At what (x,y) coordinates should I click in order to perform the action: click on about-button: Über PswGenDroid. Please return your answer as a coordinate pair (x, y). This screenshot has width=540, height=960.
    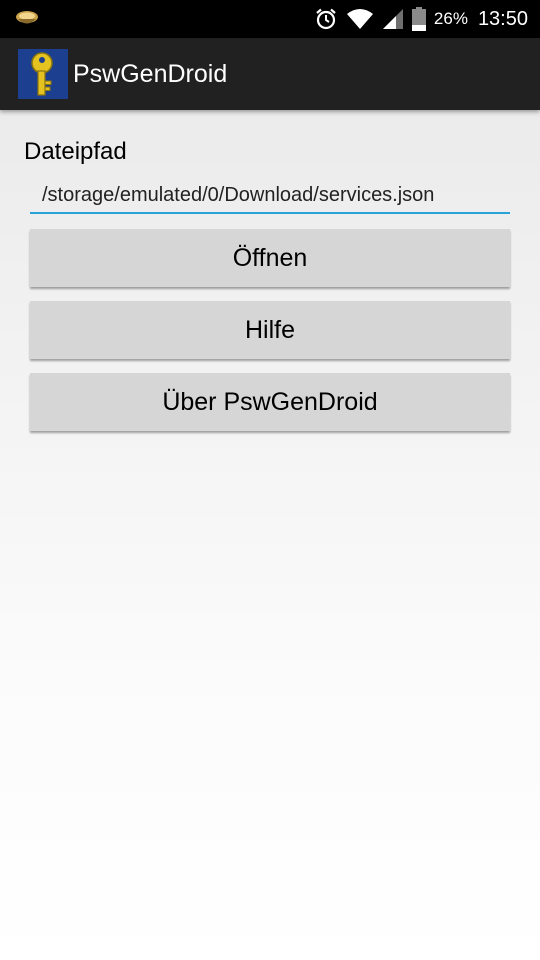
    Looking at the image, I should click on (270, 402).